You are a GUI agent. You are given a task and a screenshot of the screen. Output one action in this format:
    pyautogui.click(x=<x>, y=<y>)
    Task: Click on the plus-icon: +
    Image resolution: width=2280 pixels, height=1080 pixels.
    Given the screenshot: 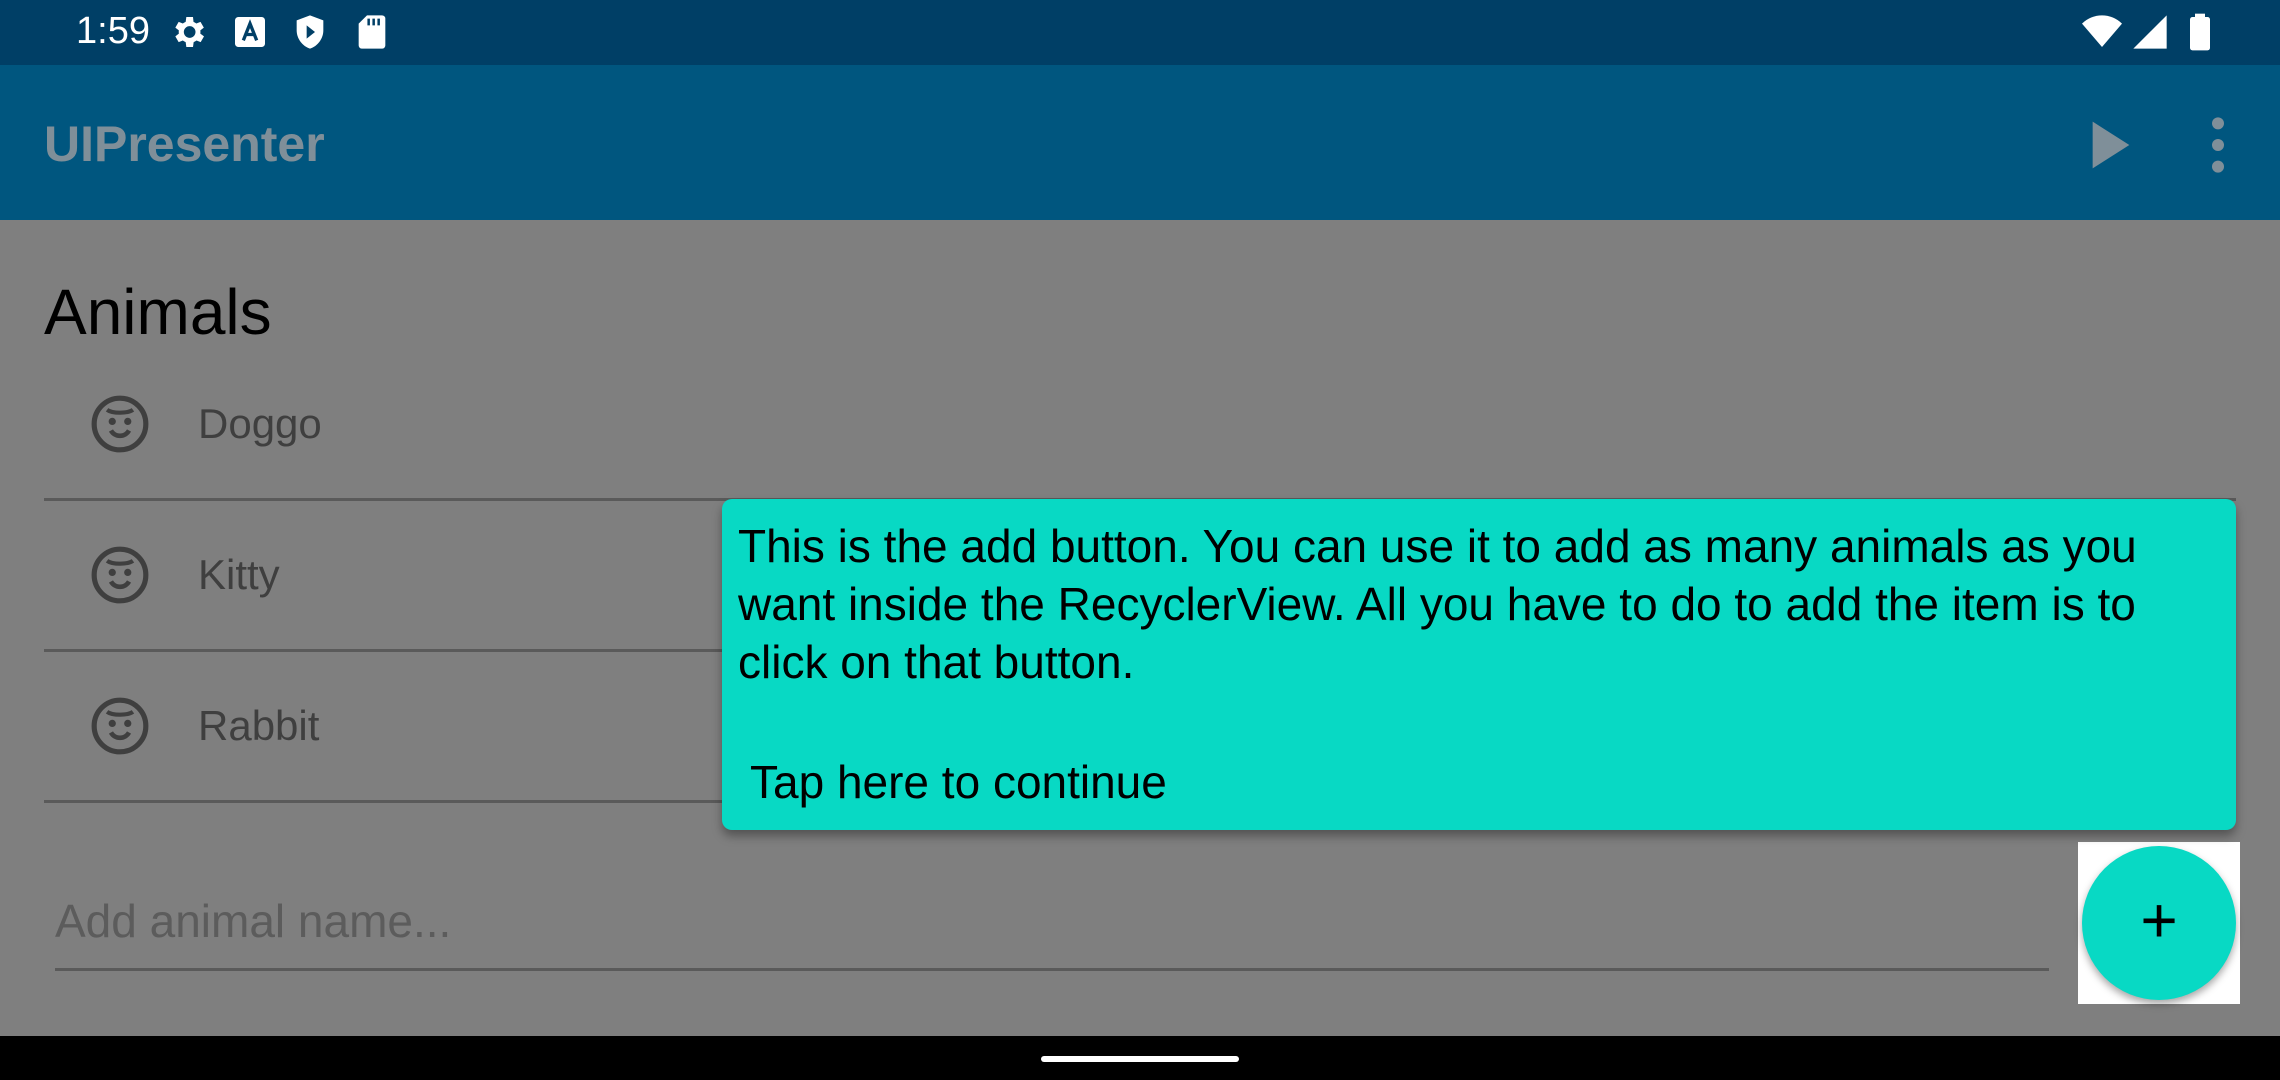 What is the action you would take?
    pyautogui.click(x=2159, y=920)
    